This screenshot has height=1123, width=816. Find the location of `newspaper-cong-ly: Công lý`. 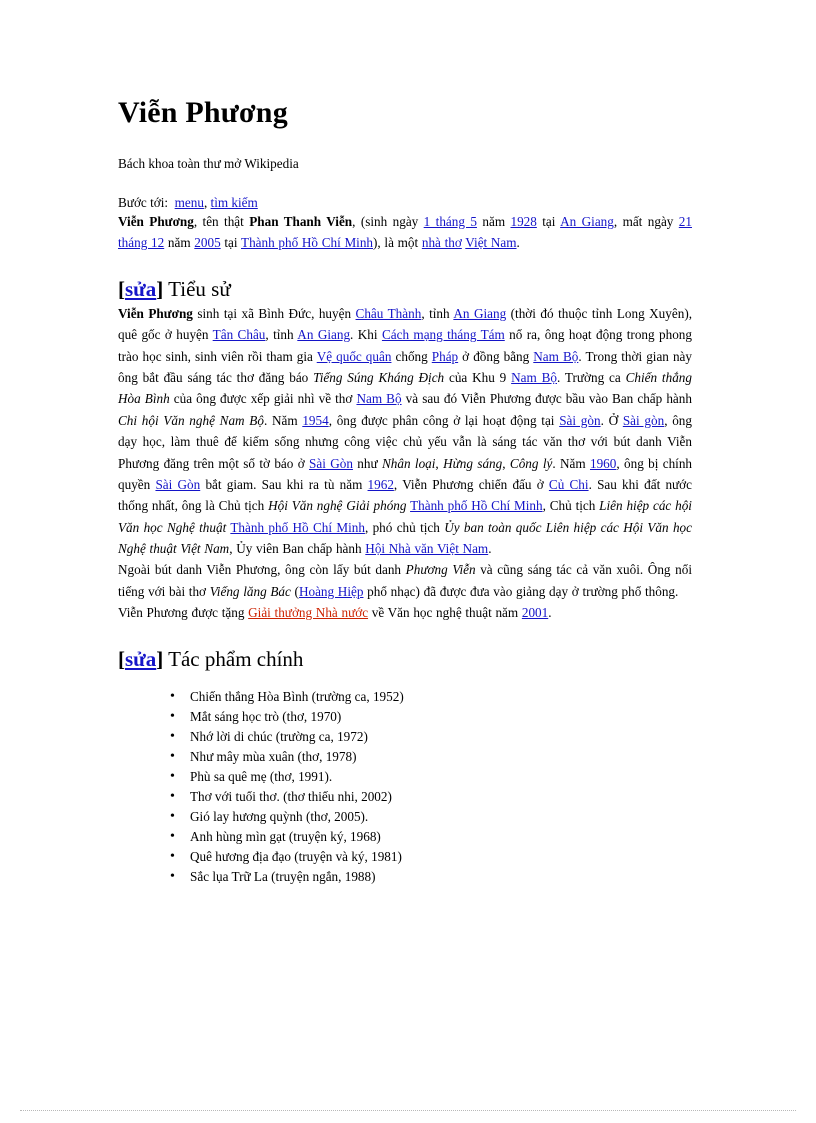

newspaper-cong-ly: Công lý is located at coordinates (531, 463).